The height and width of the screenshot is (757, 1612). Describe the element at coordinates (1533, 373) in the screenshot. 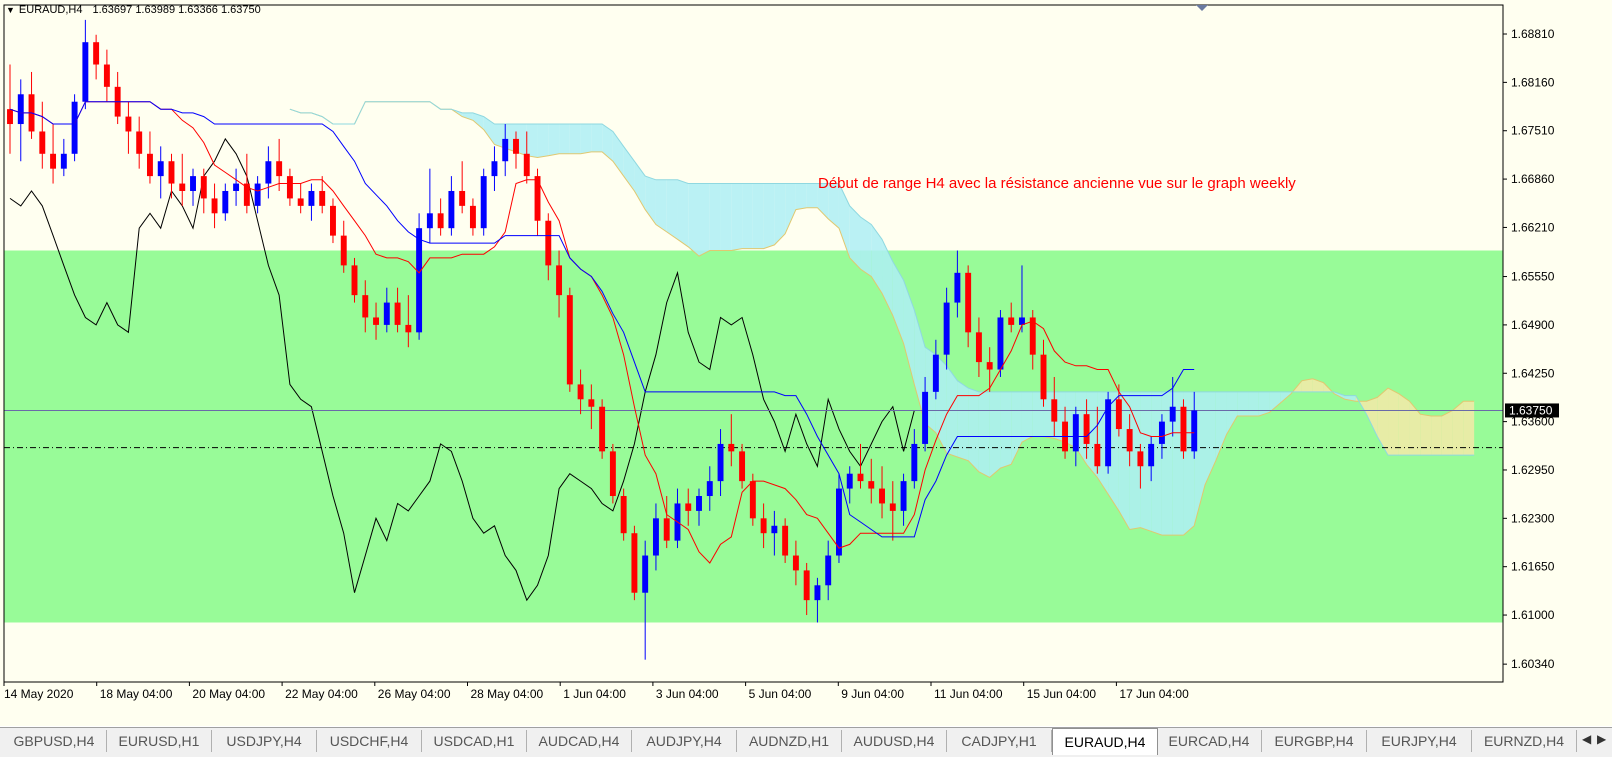

I see `price-tick-label: 1.64250` at that location.